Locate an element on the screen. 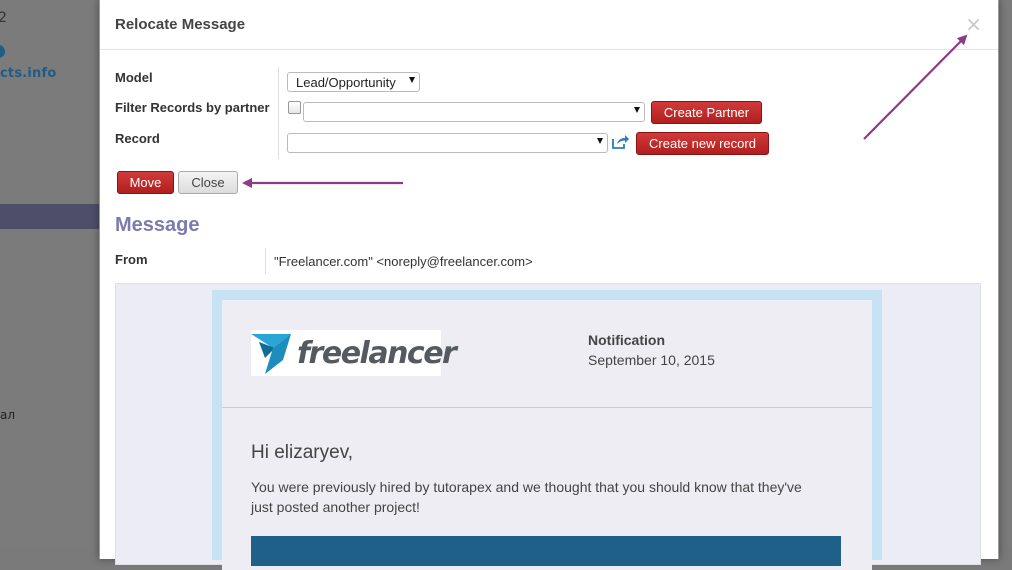  partner-select is located at coordinates (474, 112).